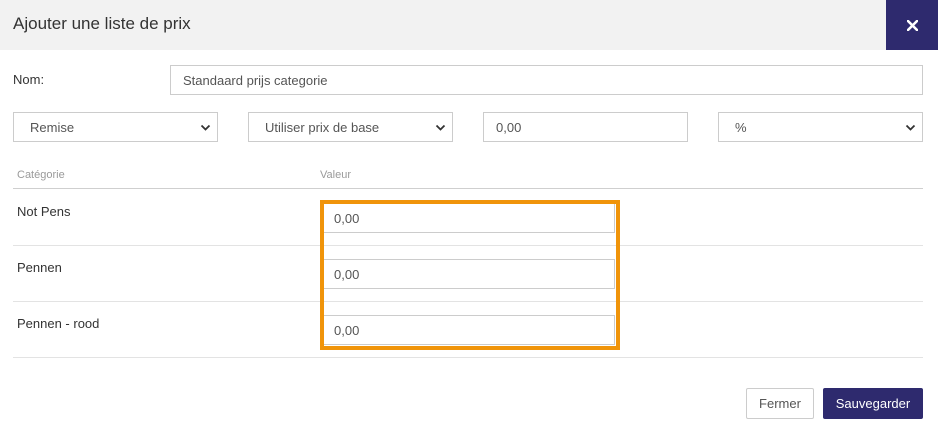 This screenshot has height=432, width=938. What do you see at coordinates (39, 267) in the screenshot?
I see `table-row-category: Pennen` at bounding box center [39, 267].